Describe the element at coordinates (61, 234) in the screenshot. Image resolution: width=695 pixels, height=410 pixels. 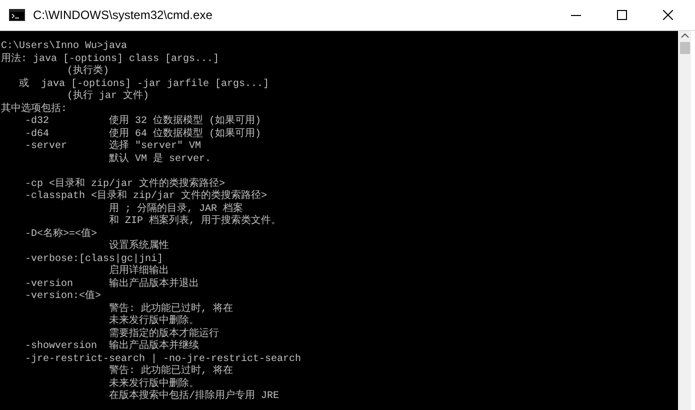
I see `console-line: -D<名称>=<值>` at that location.